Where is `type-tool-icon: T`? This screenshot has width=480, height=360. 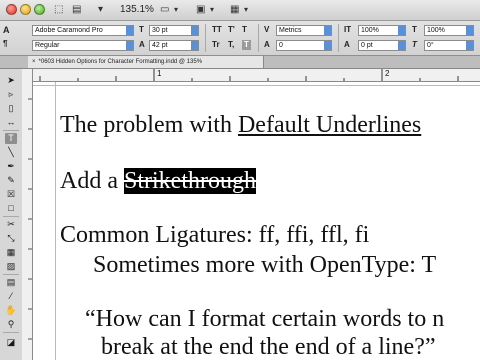 type-tool-icon: T is located at coordinates (11, 138).